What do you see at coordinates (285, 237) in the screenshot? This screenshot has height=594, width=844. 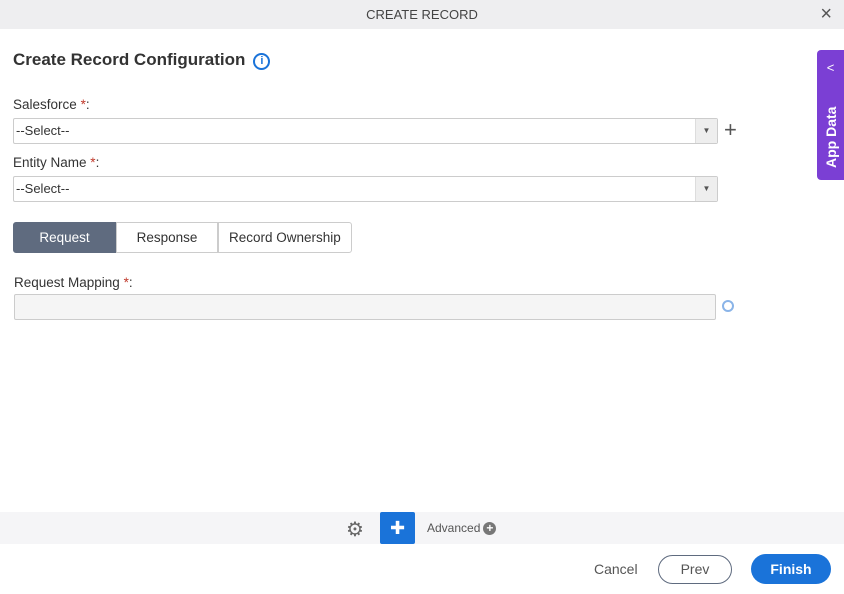 I see `tab-record-ownership: Record Ownership` at bounding box center [285, 237].